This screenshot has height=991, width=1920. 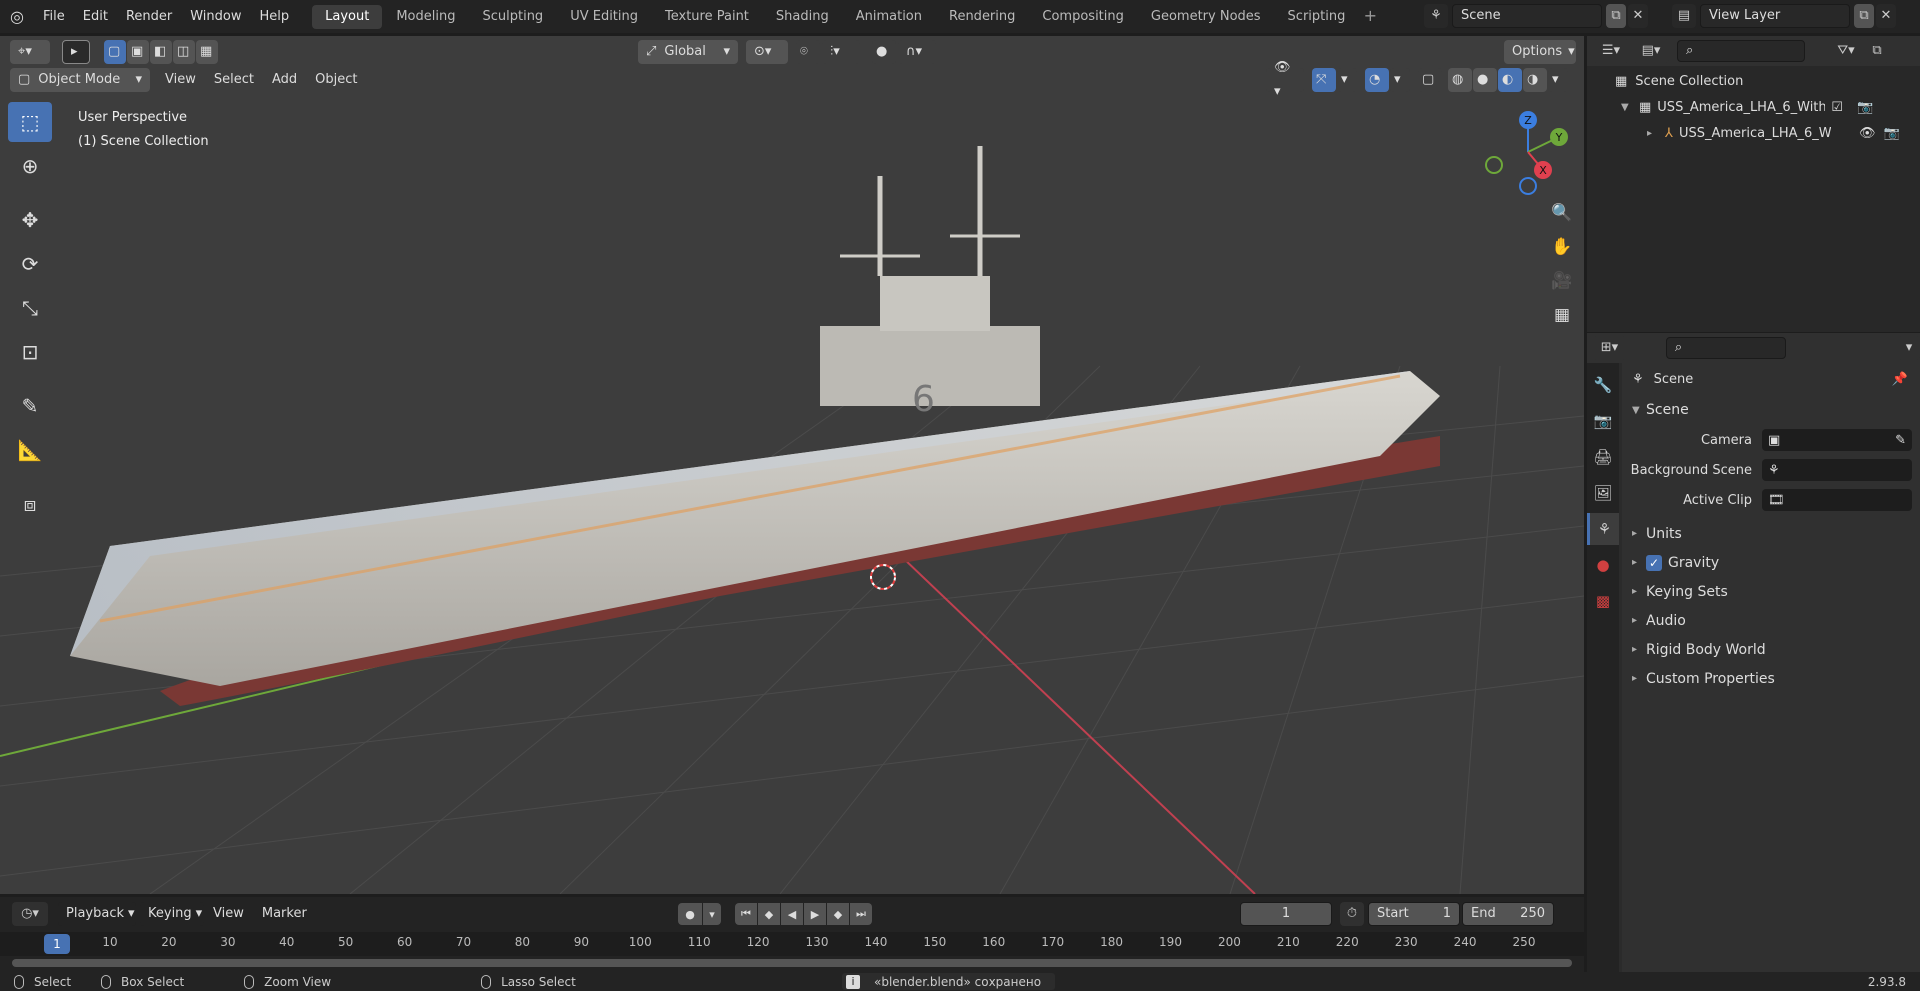 What do you see at coordinates (1286, 914) in the screenshot?
I see `current-frame-field: 1` at bounding box center [1286, 914].